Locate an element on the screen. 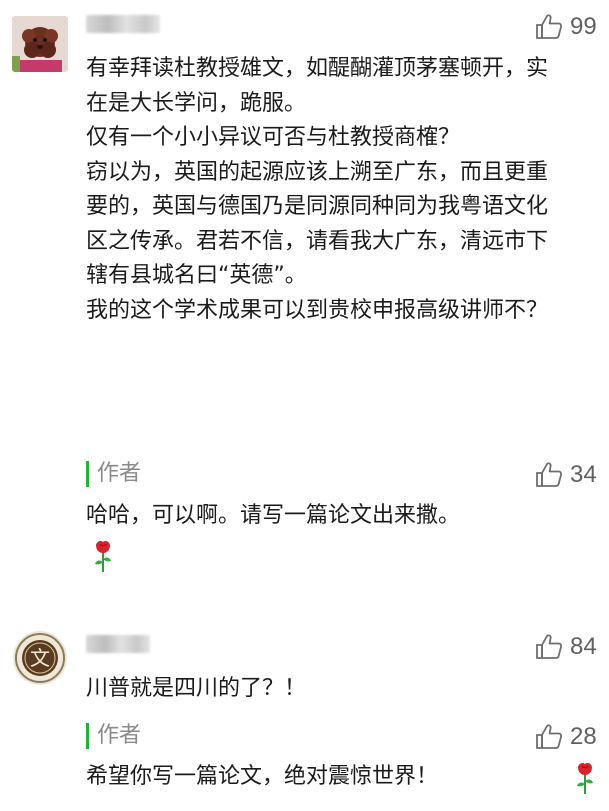 Image resolution: width=609 pixels, height=811 pixels. avatar: 文 is located at coordinates (40, 658).